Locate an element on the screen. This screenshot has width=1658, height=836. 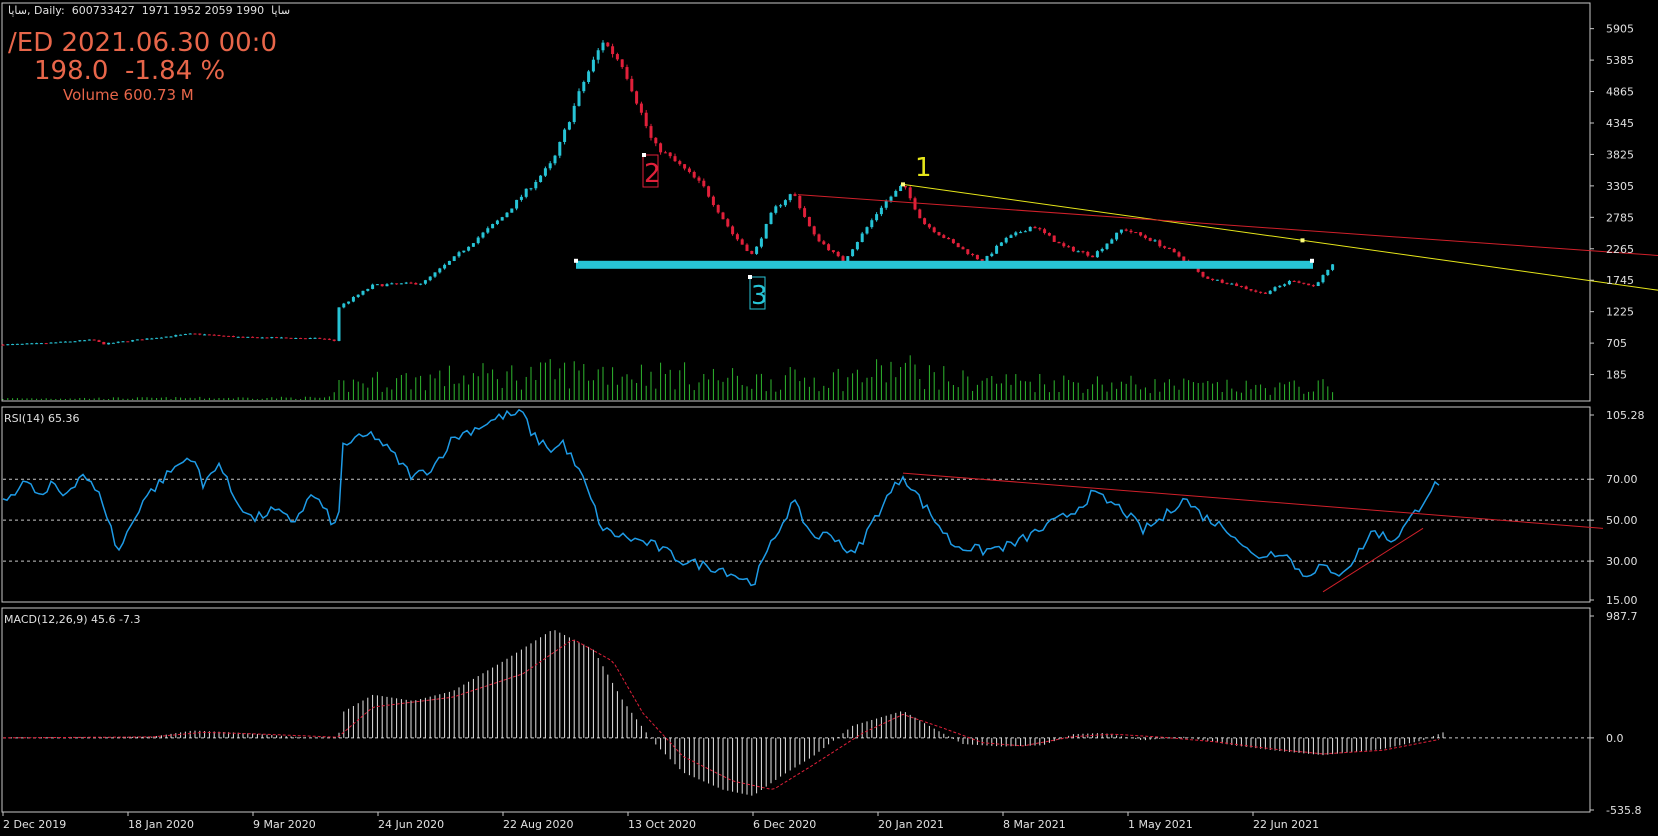
price-tick-label: 4865 is located at coordinates (1620, 92).